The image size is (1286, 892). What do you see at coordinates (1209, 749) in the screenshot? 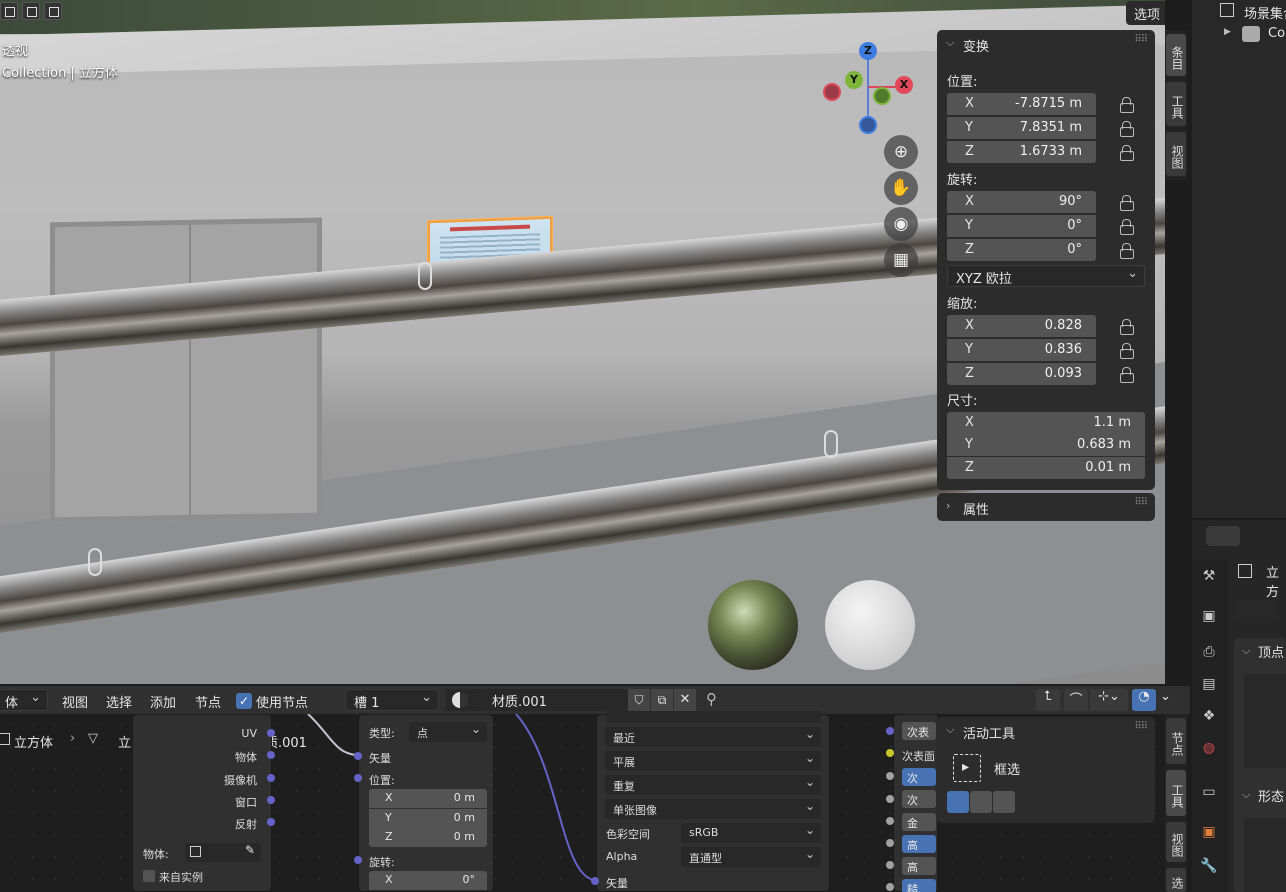
I see `world-icon: ◍` at bounding box center [1209, 749].